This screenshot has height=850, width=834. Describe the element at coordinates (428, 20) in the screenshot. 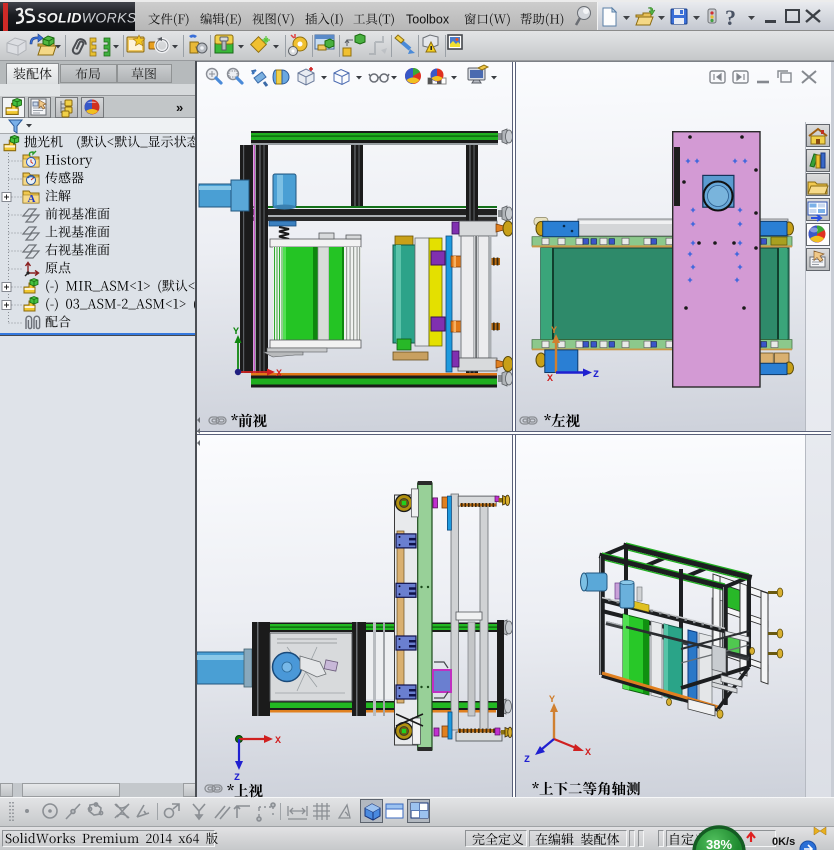

I see `svg-text: Toolbox` at that location.